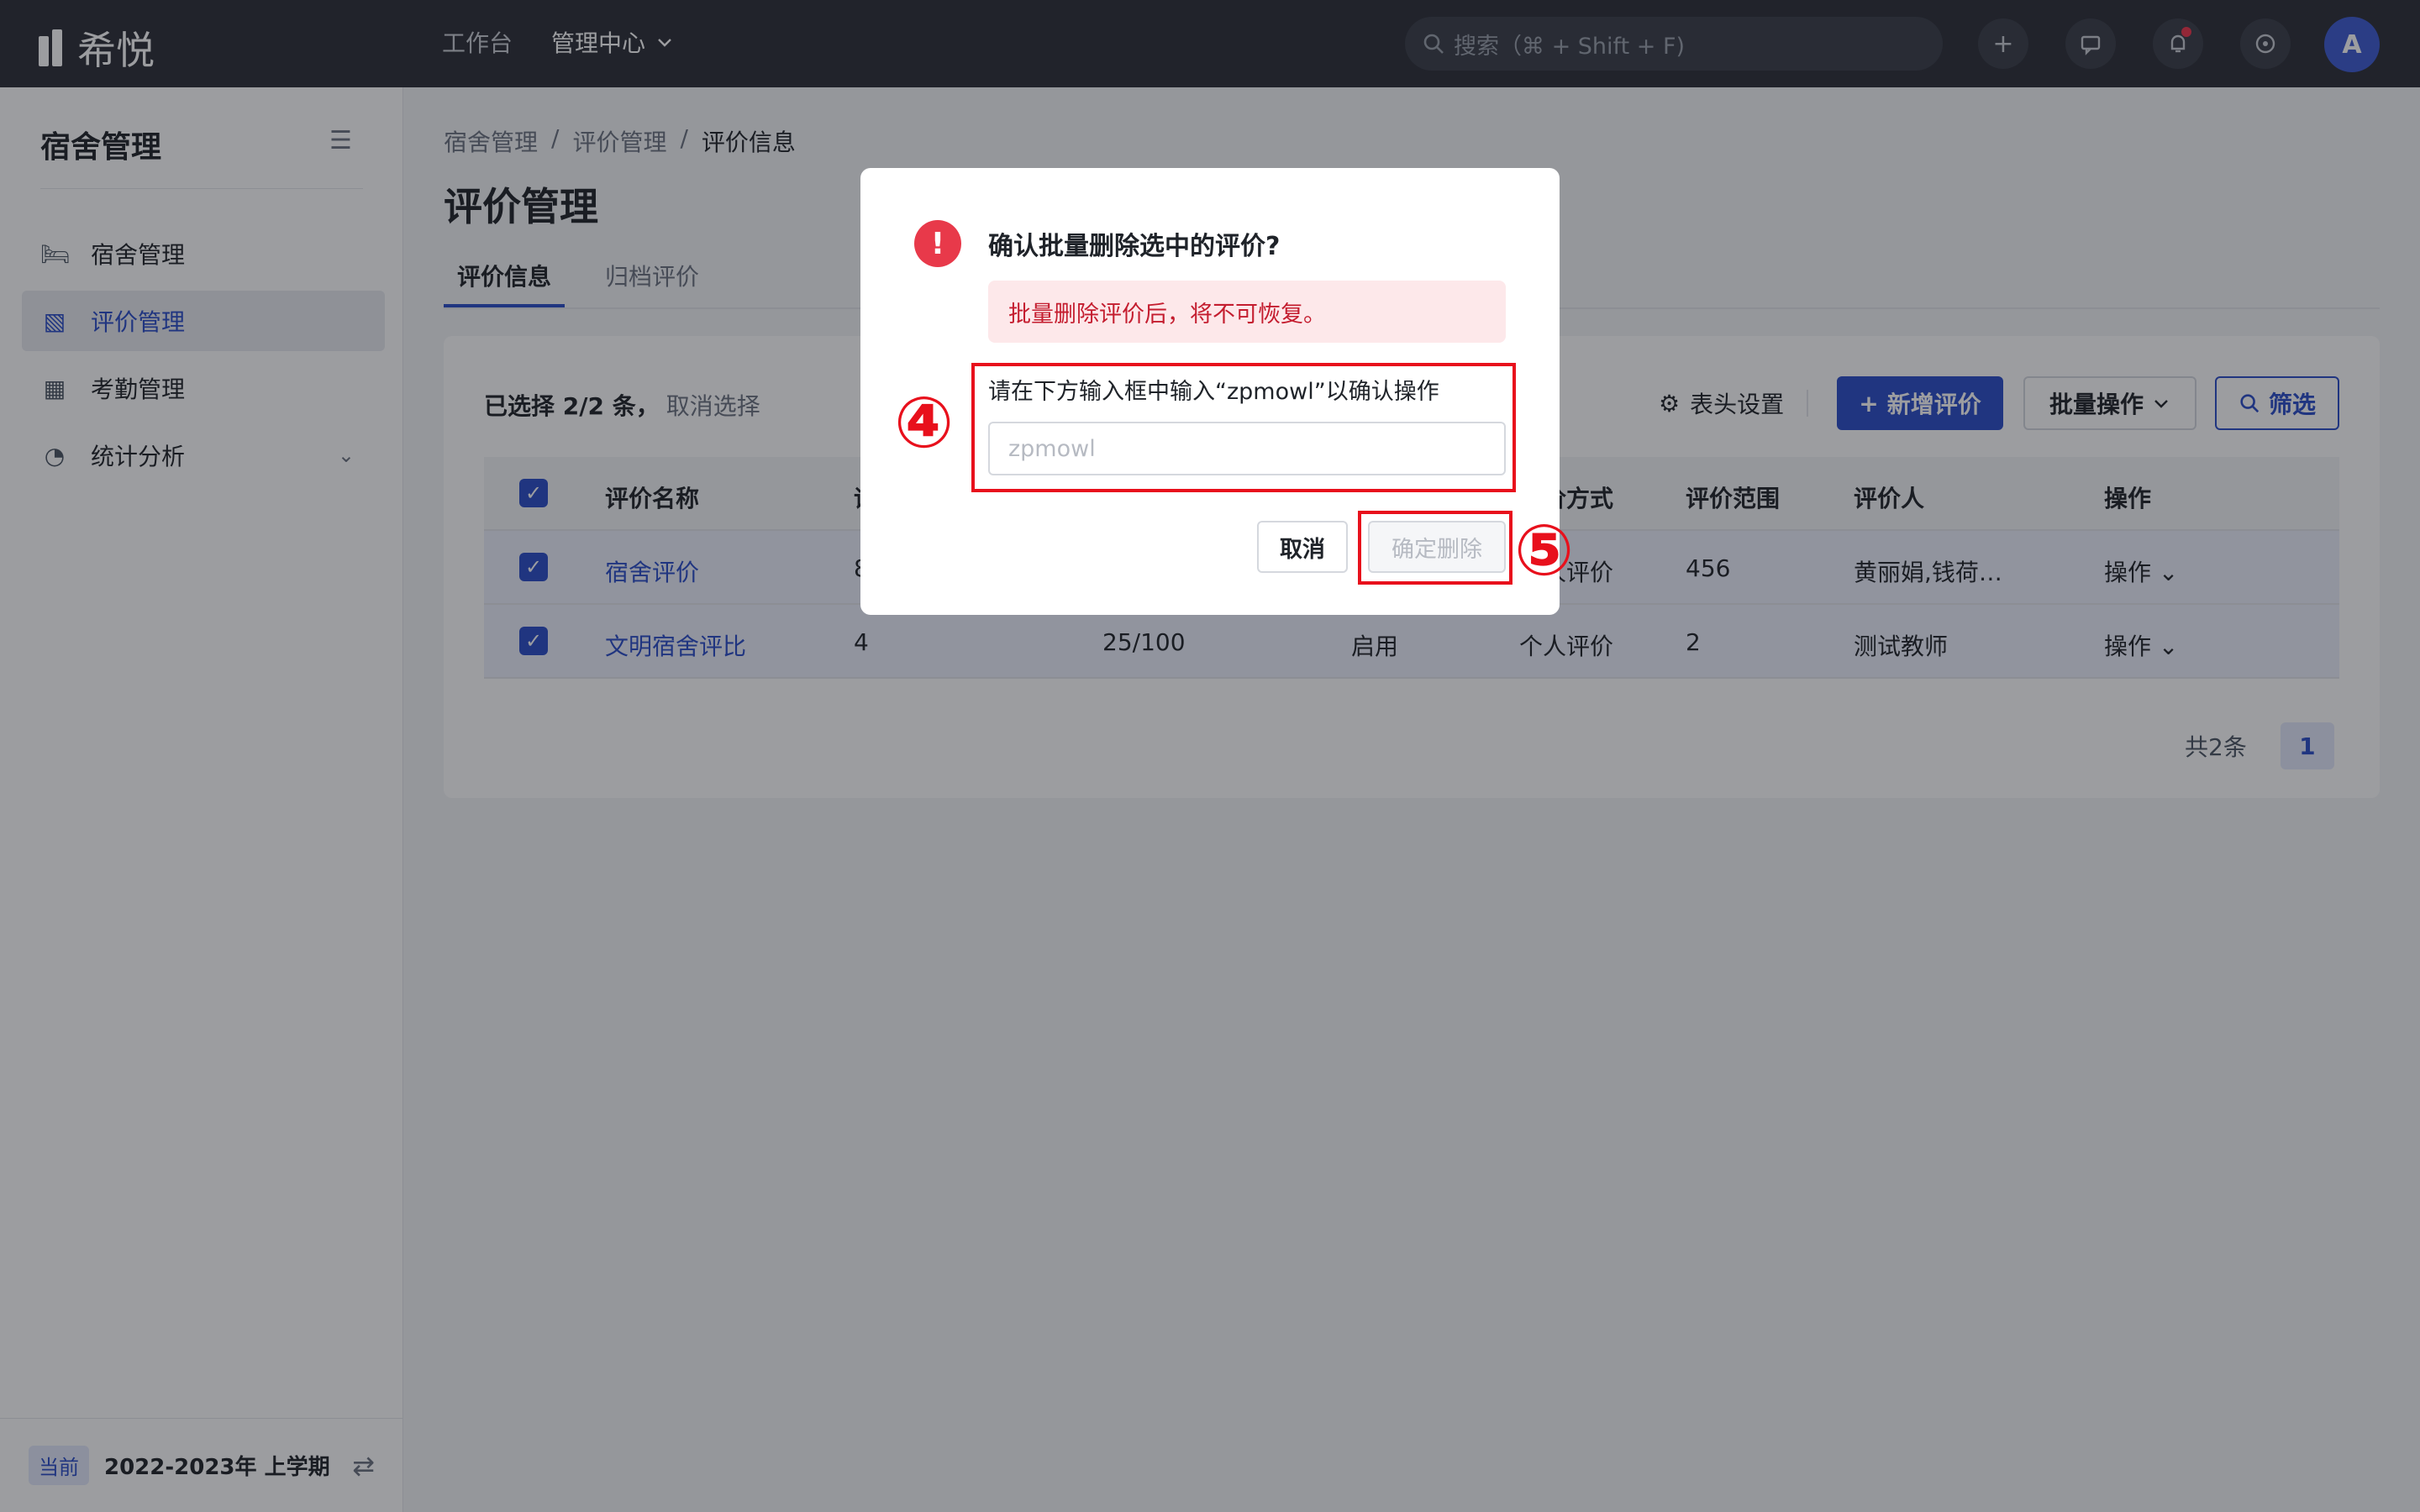 The height and width of the screenshot is (1512, 2420). Describe the element at coordinates (1134, 246) in the screenshot. I see `dialog-title: 确认批量删除选中的评价?` at that location.